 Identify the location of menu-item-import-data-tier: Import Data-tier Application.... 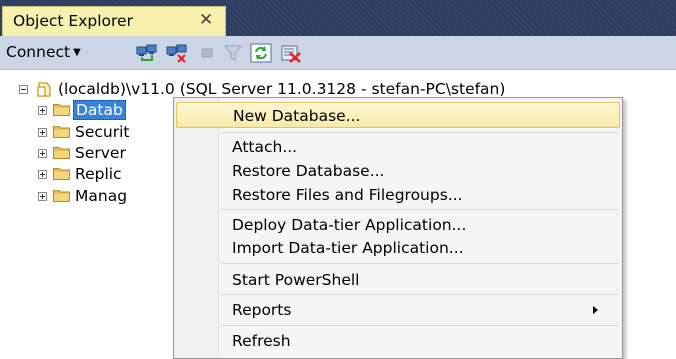
(398, 248).